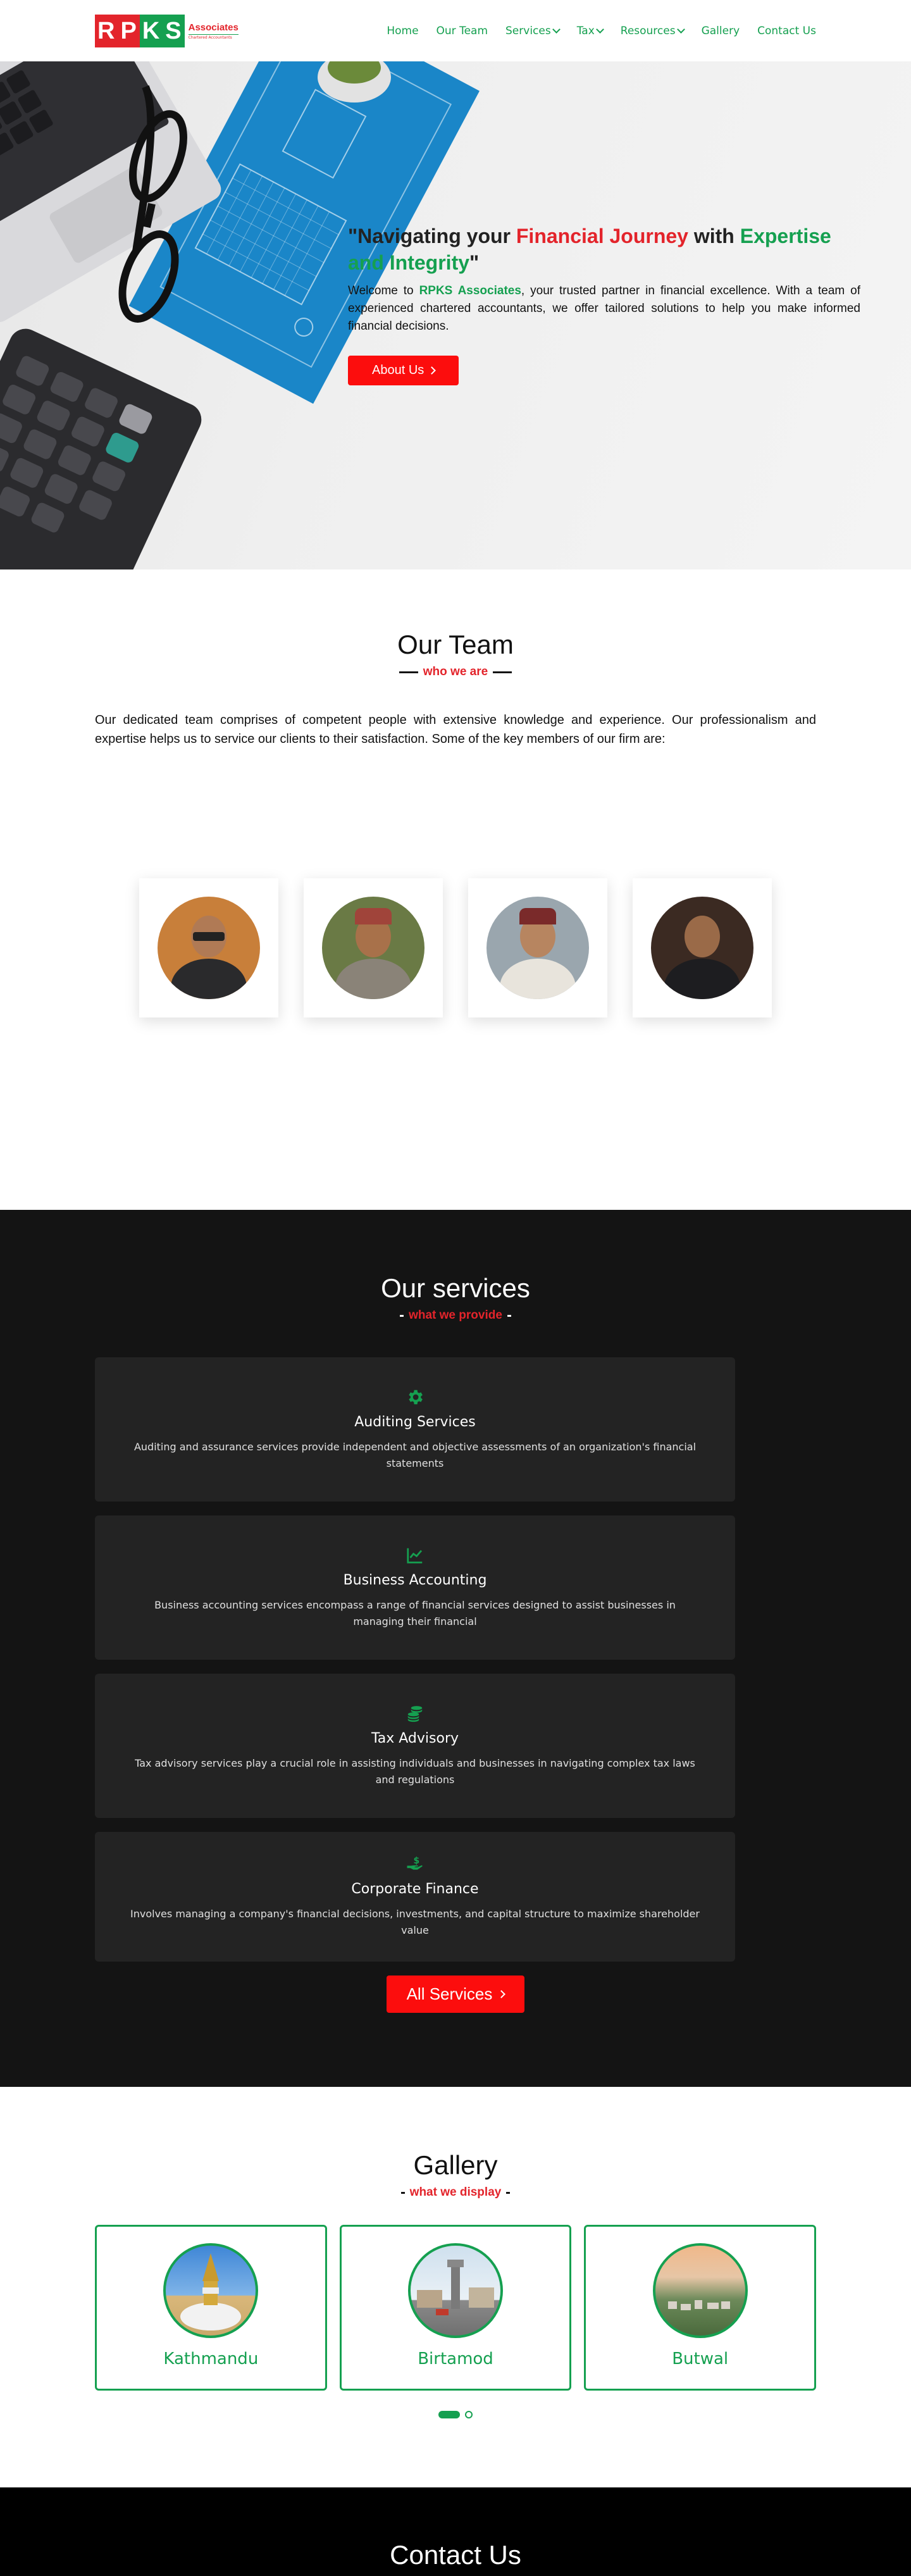  I want to click on calculator, so click(101, 448).